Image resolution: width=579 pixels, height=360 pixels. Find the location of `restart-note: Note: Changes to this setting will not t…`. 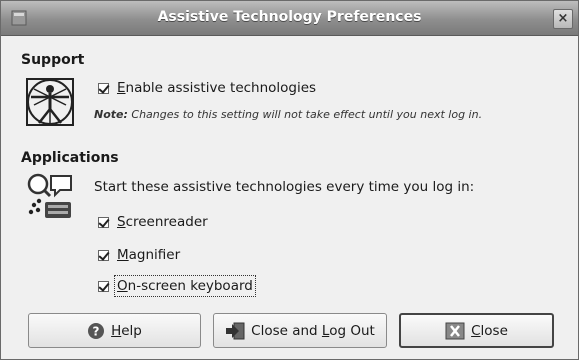

restart-note: Note: Changes to this setting will not t… is located at coordinates (288, 114).